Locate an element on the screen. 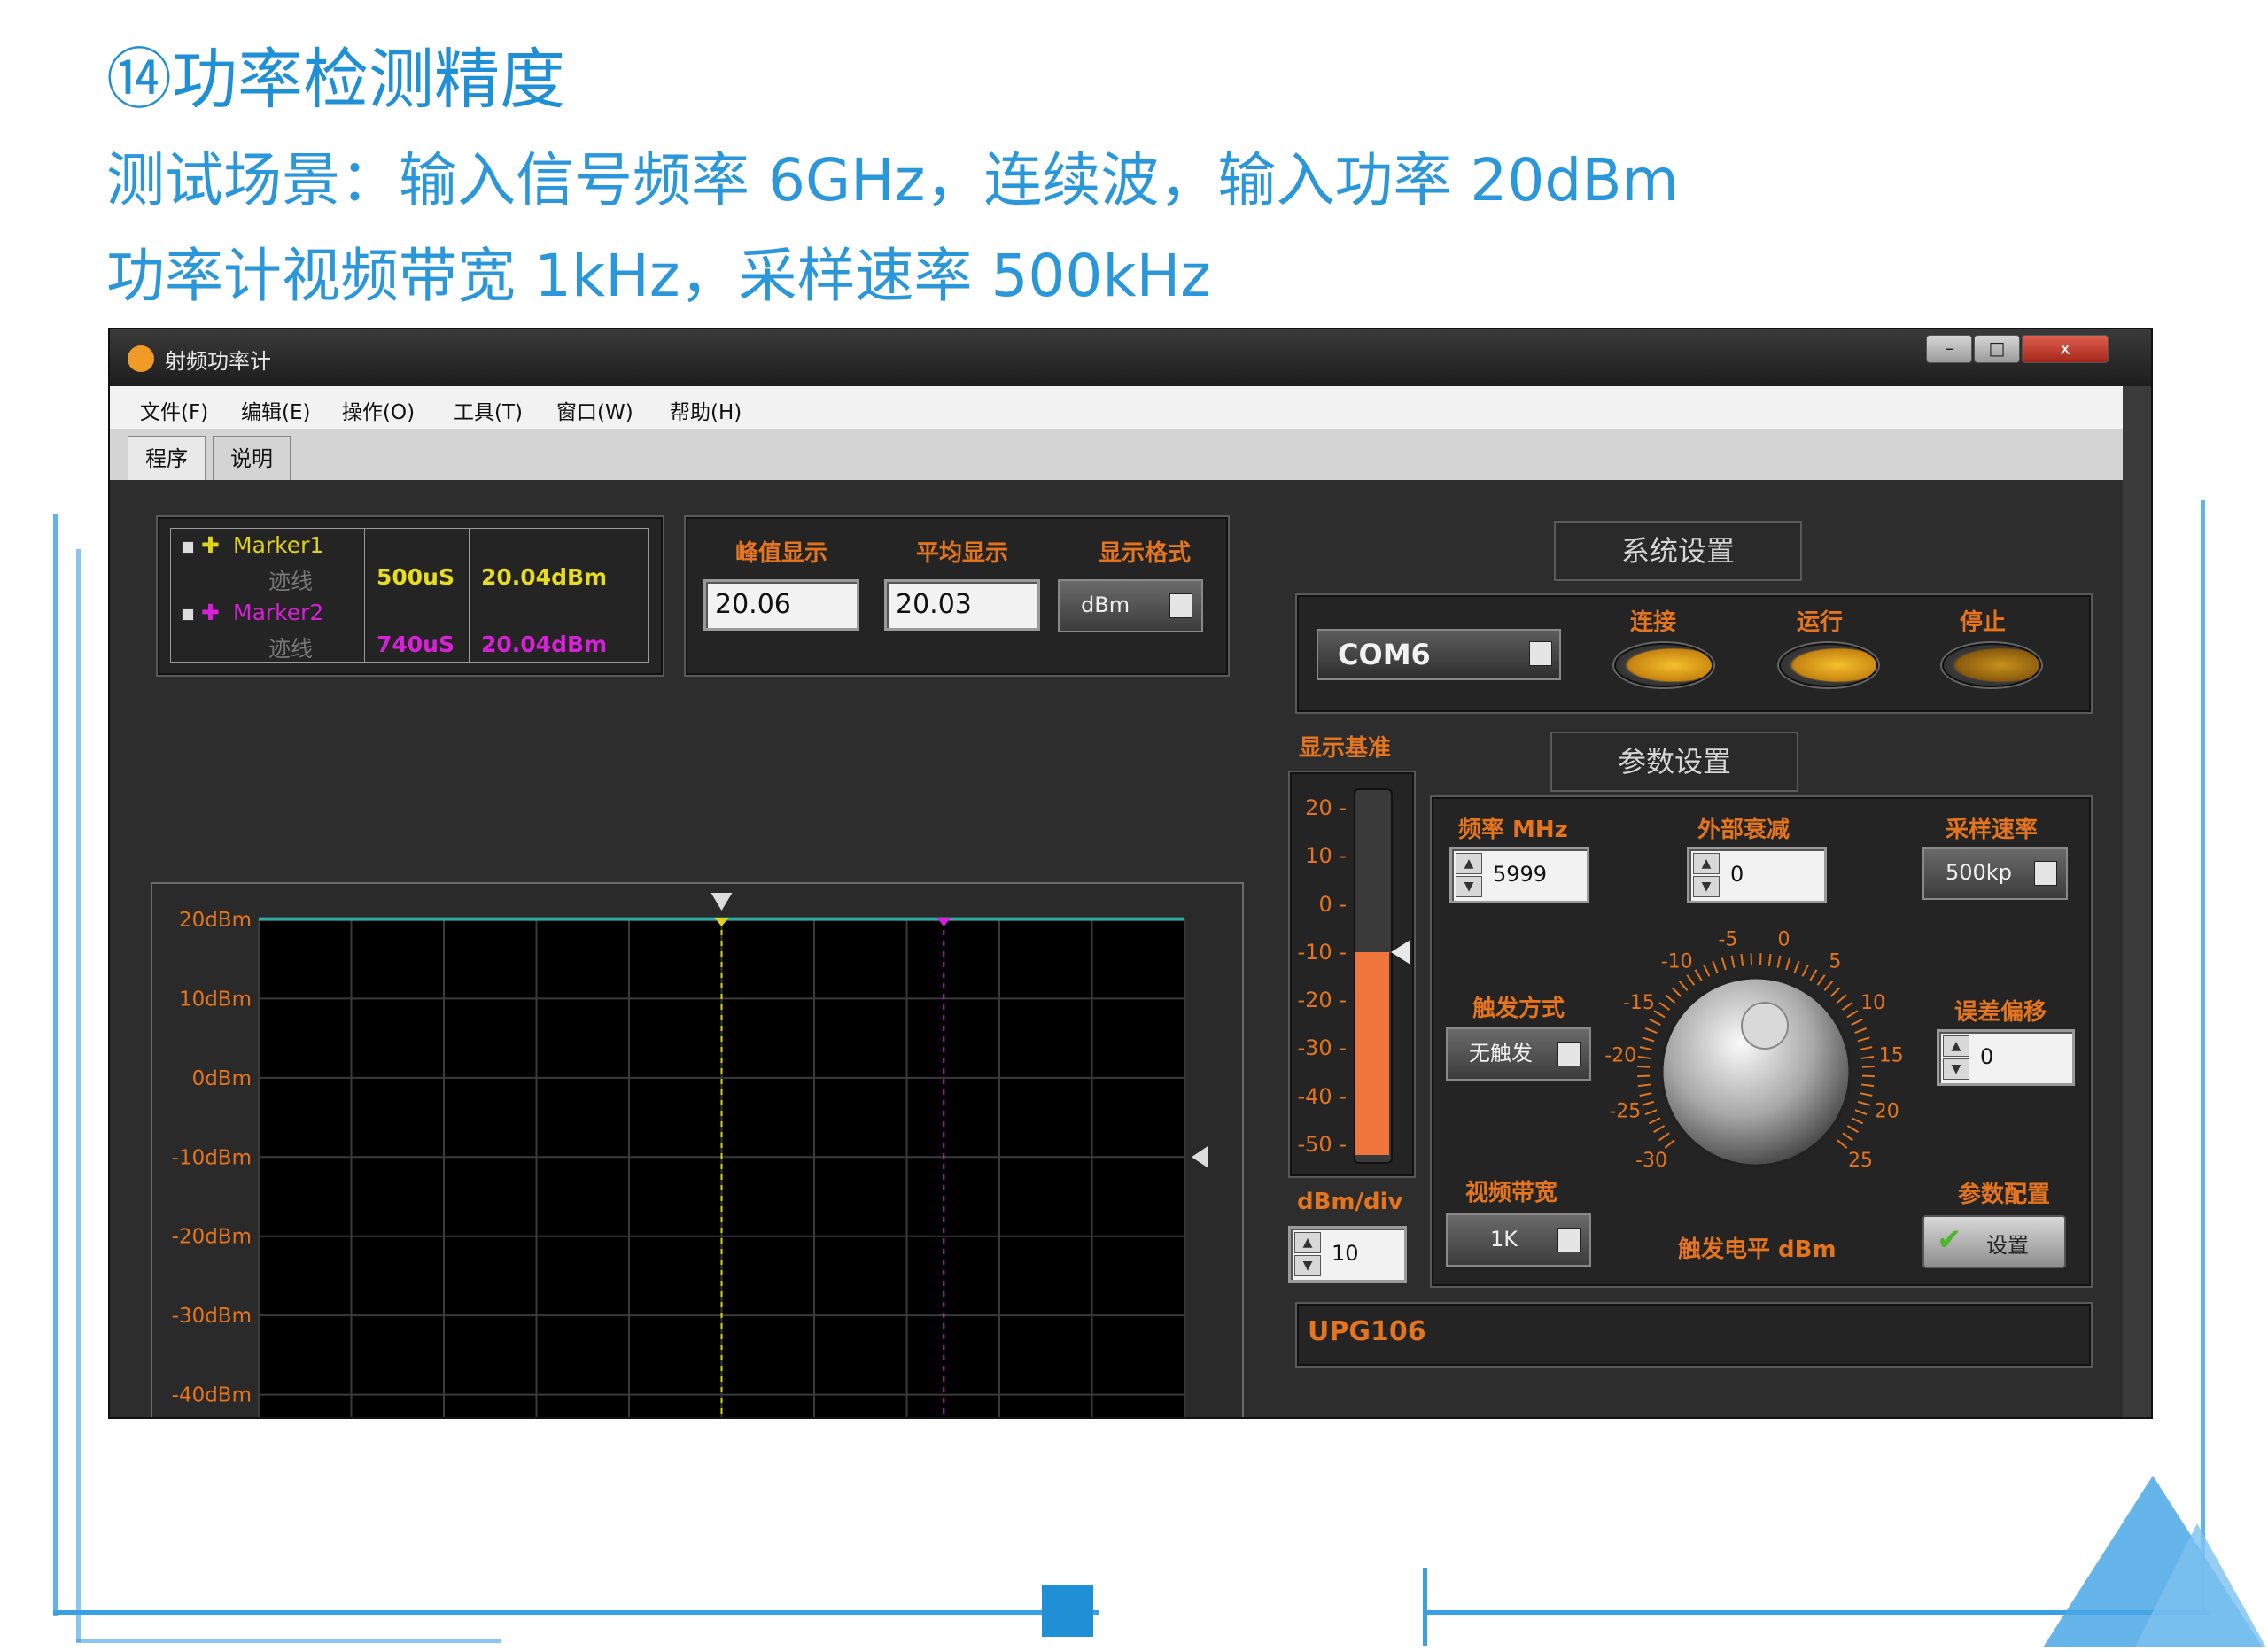 This screenshot has width=2268, height=1651. dial-tick-label: -25 is located at coordinates (1625, 1111).